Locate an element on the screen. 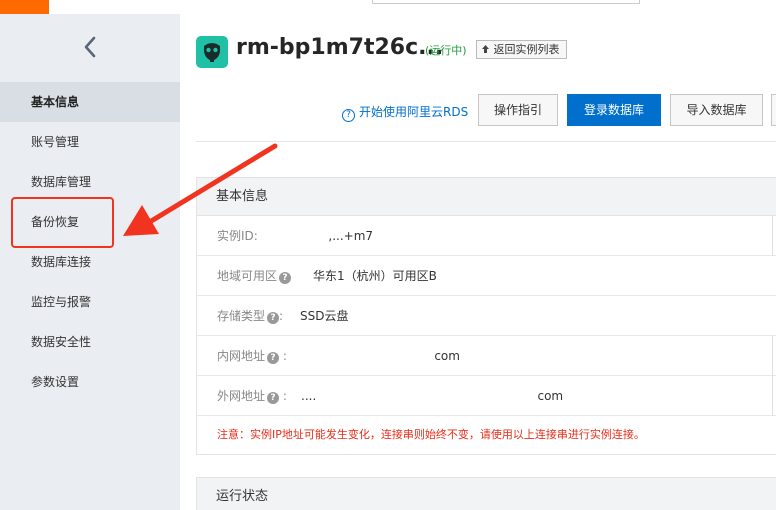 The image size is (776, 510). sidebar-item-security: 数据安全性 is located at coordinates (90, 342).